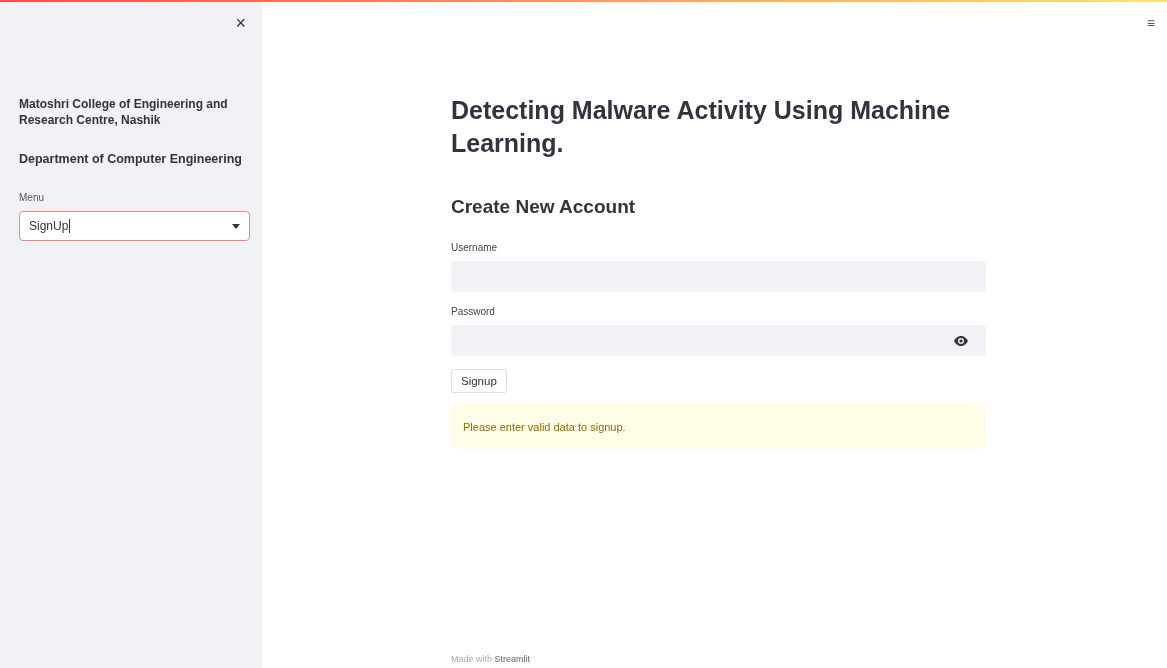 The width and height of the screenshot is (1167, 668). What do you see at coordinates (31, 197) in the screenshot?
I see `menu-label: Menu` at bounding box center [31, 197].